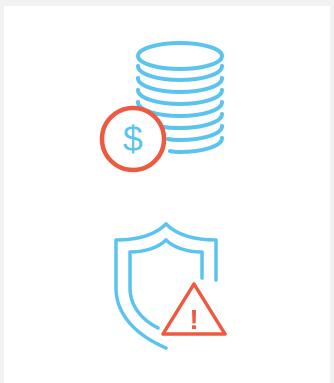 Image resolution: width=334 pixels, height=383 pixels. Describe the element at coordinates (148, 284) in the screenshot. I see `shield-inner-left` at that location.